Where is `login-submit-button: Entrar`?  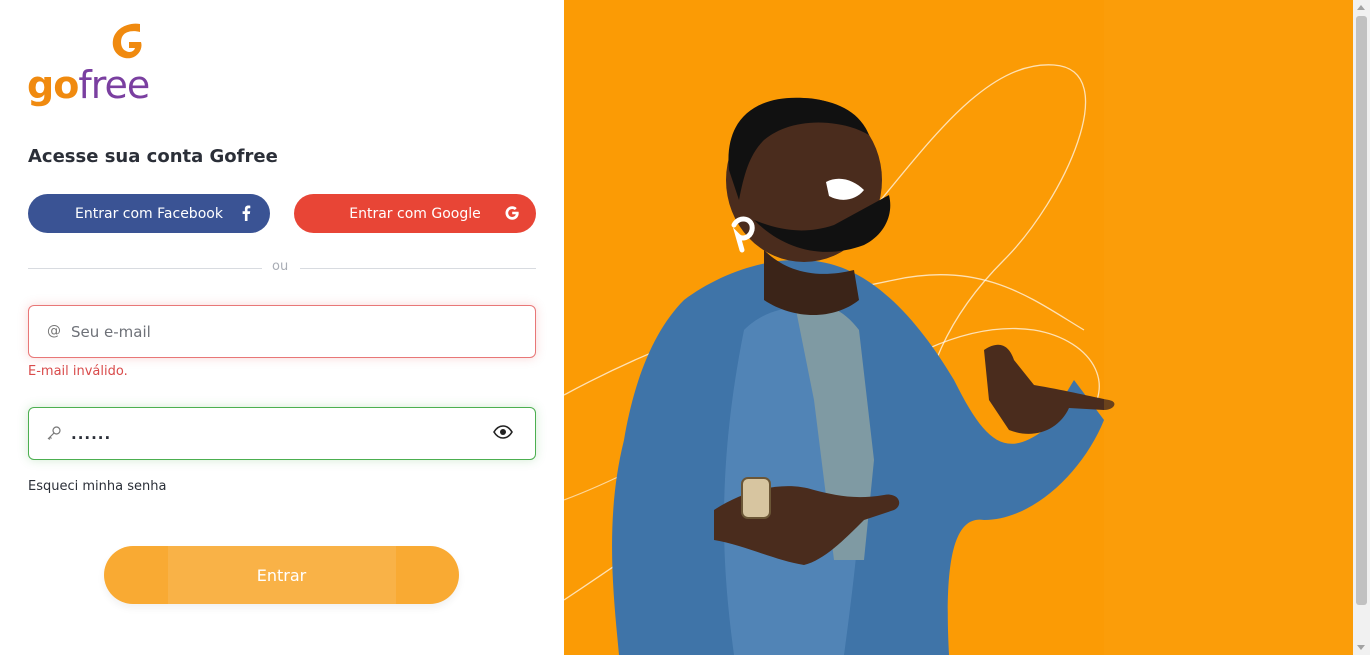
login-submit-button: Entrar is located at coordinates (281, 575).